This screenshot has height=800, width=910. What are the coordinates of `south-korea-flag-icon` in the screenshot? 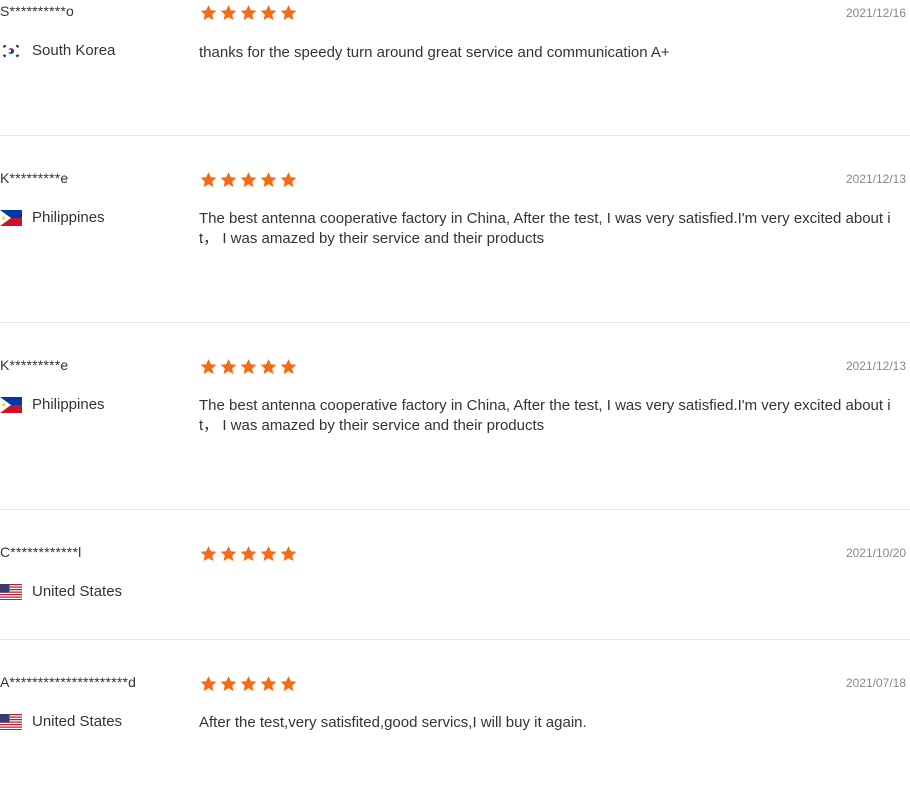 It's located at (11, 50).